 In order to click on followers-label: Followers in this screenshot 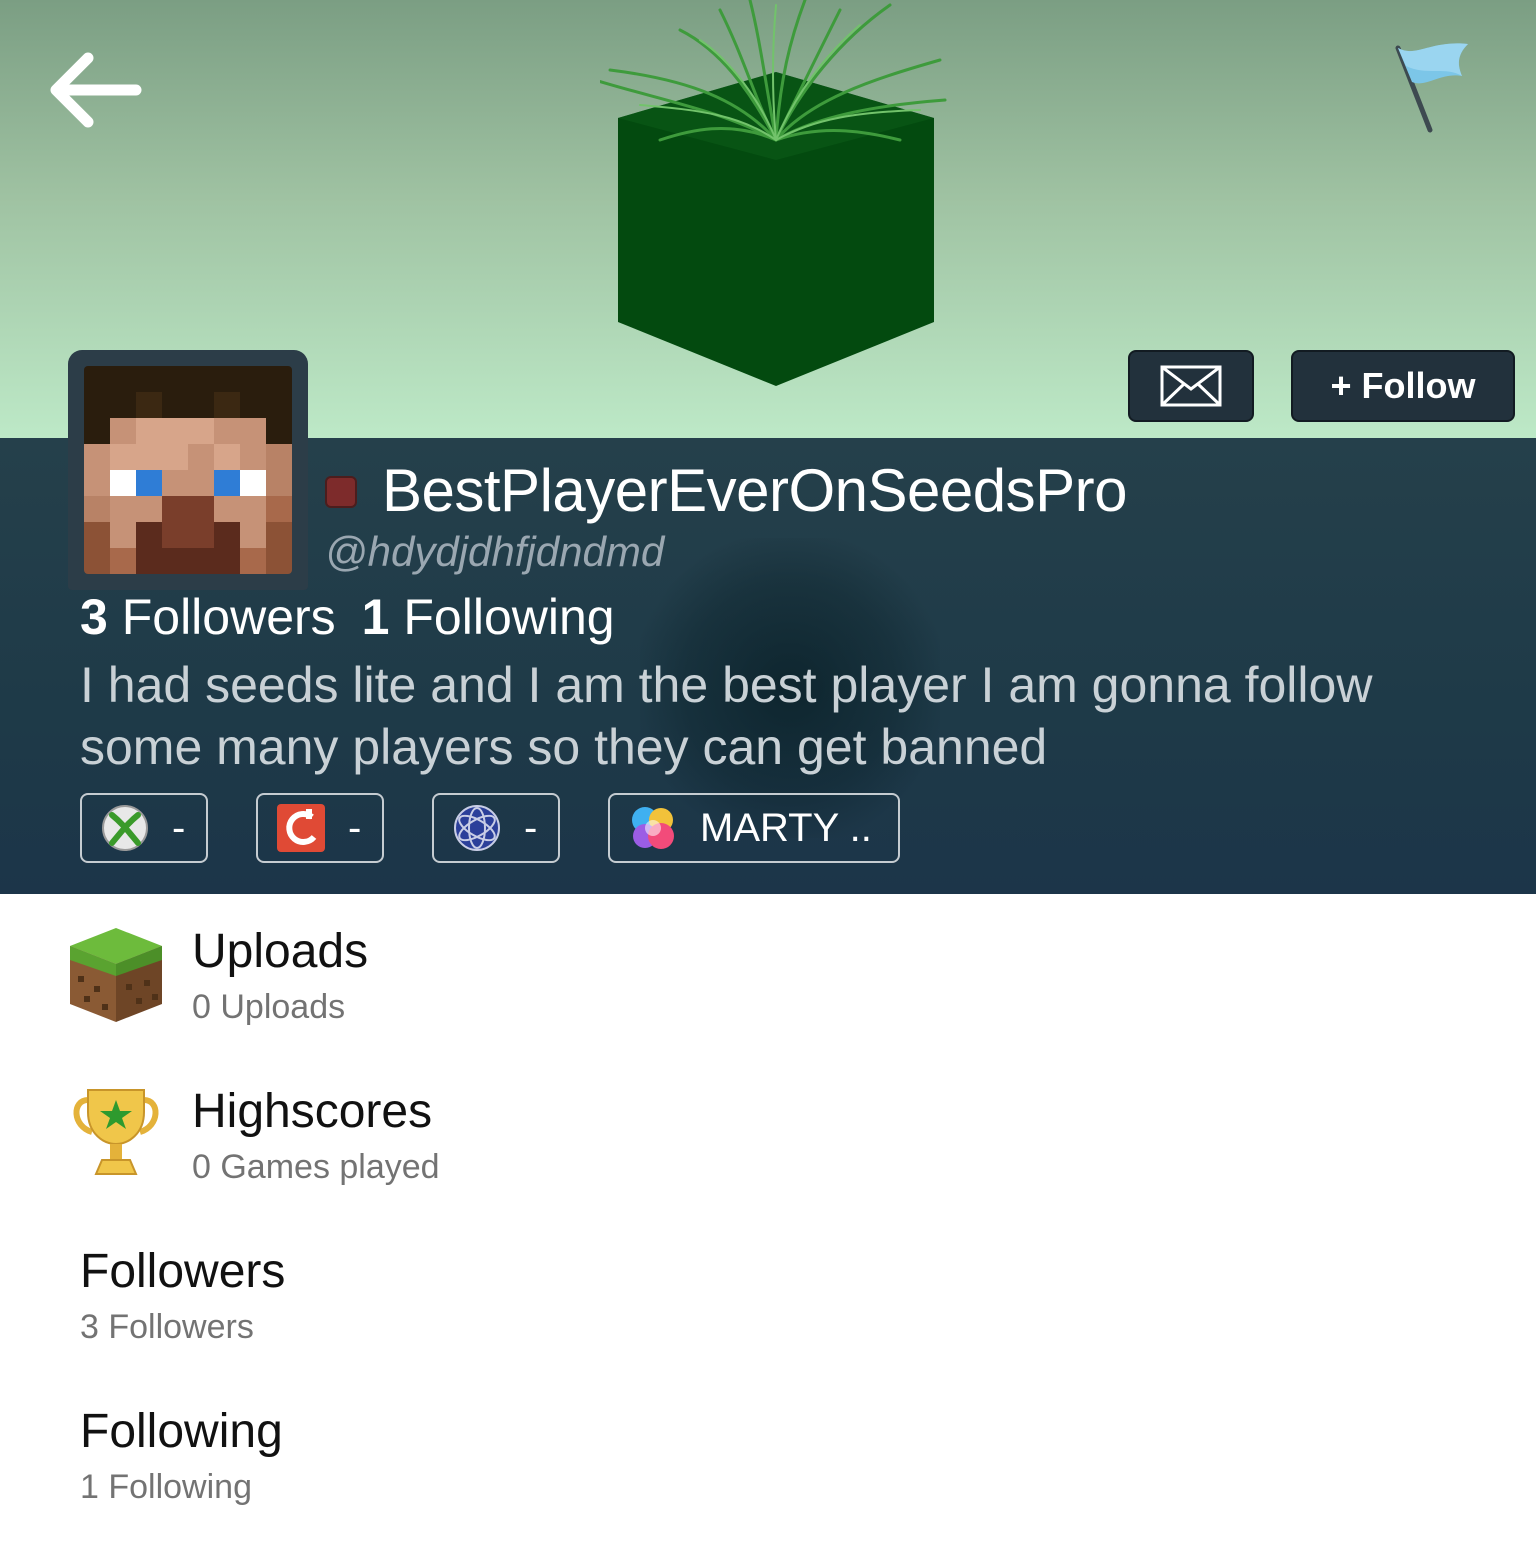, I will do `click(228, 617)`.